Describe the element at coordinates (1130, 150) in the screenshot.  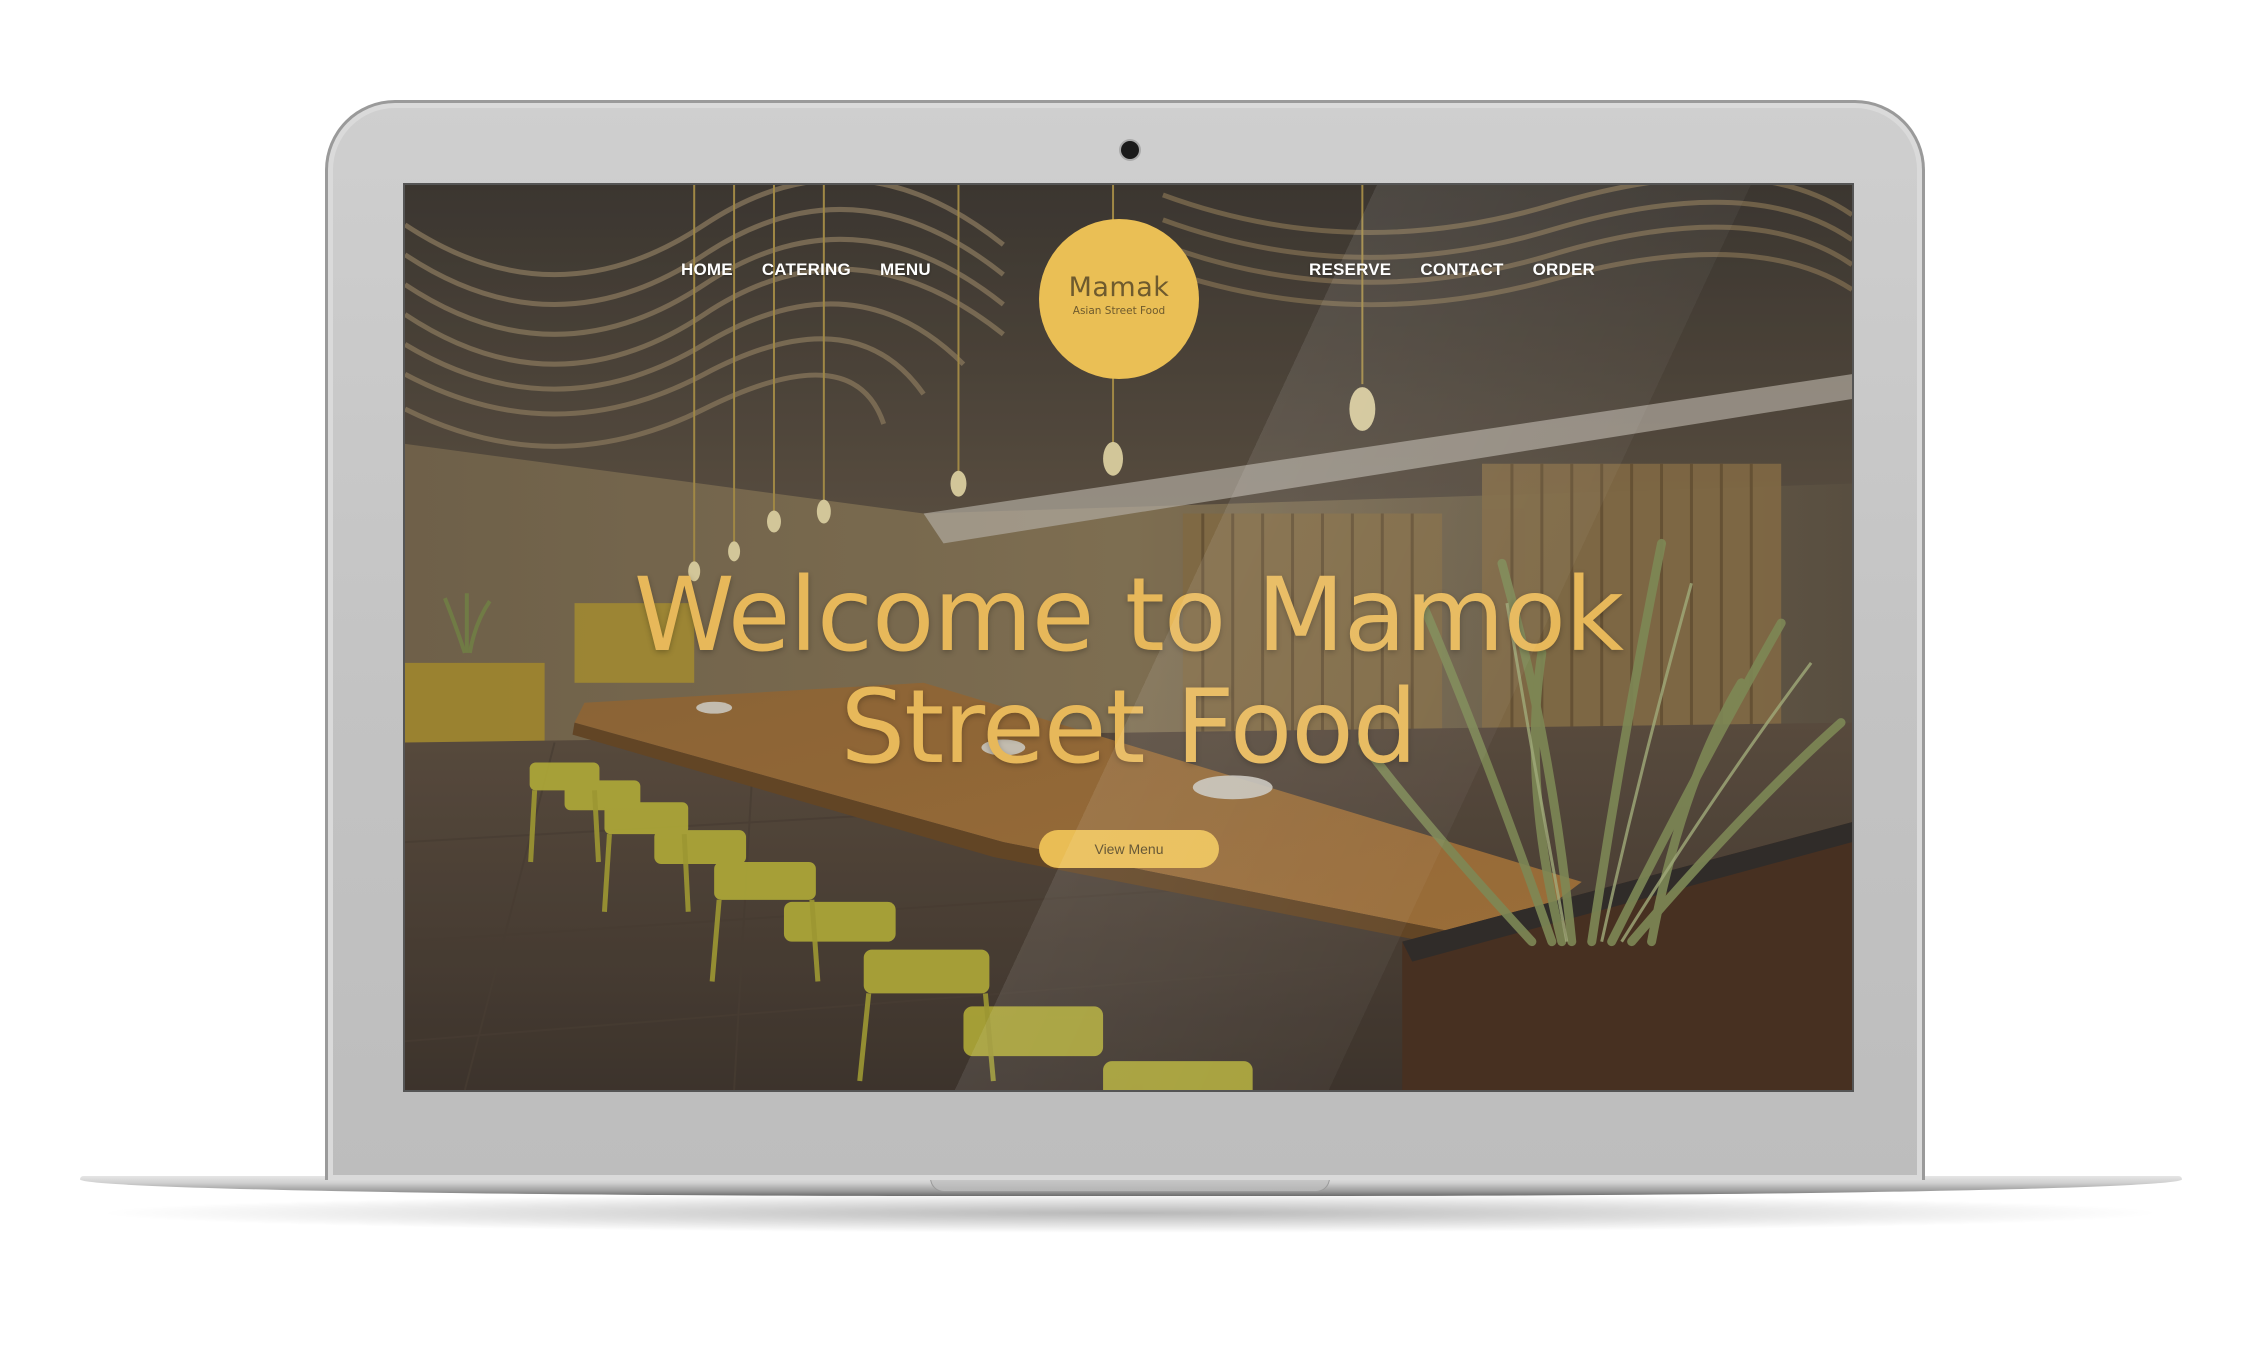
I see `webcam` at that location.